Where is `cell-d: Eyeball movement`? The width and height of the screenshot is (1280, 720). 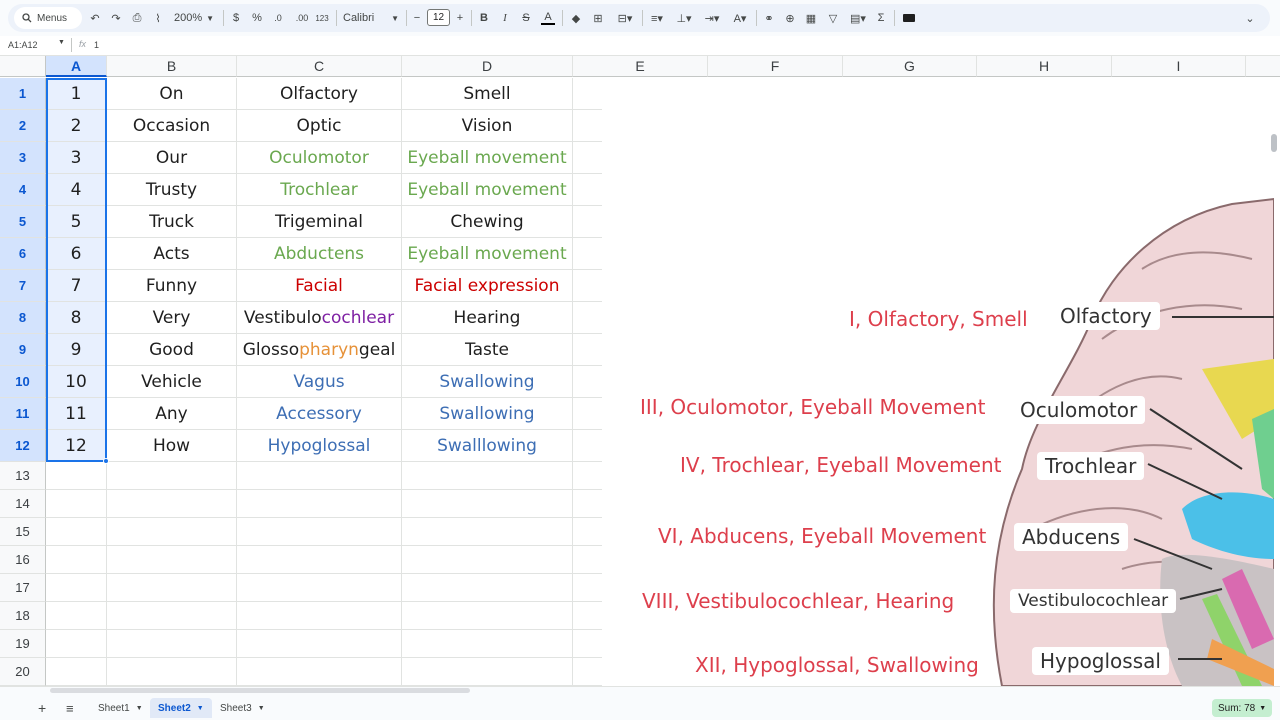
cell-d: Eyeball movement is located at coordinates (487, 190).